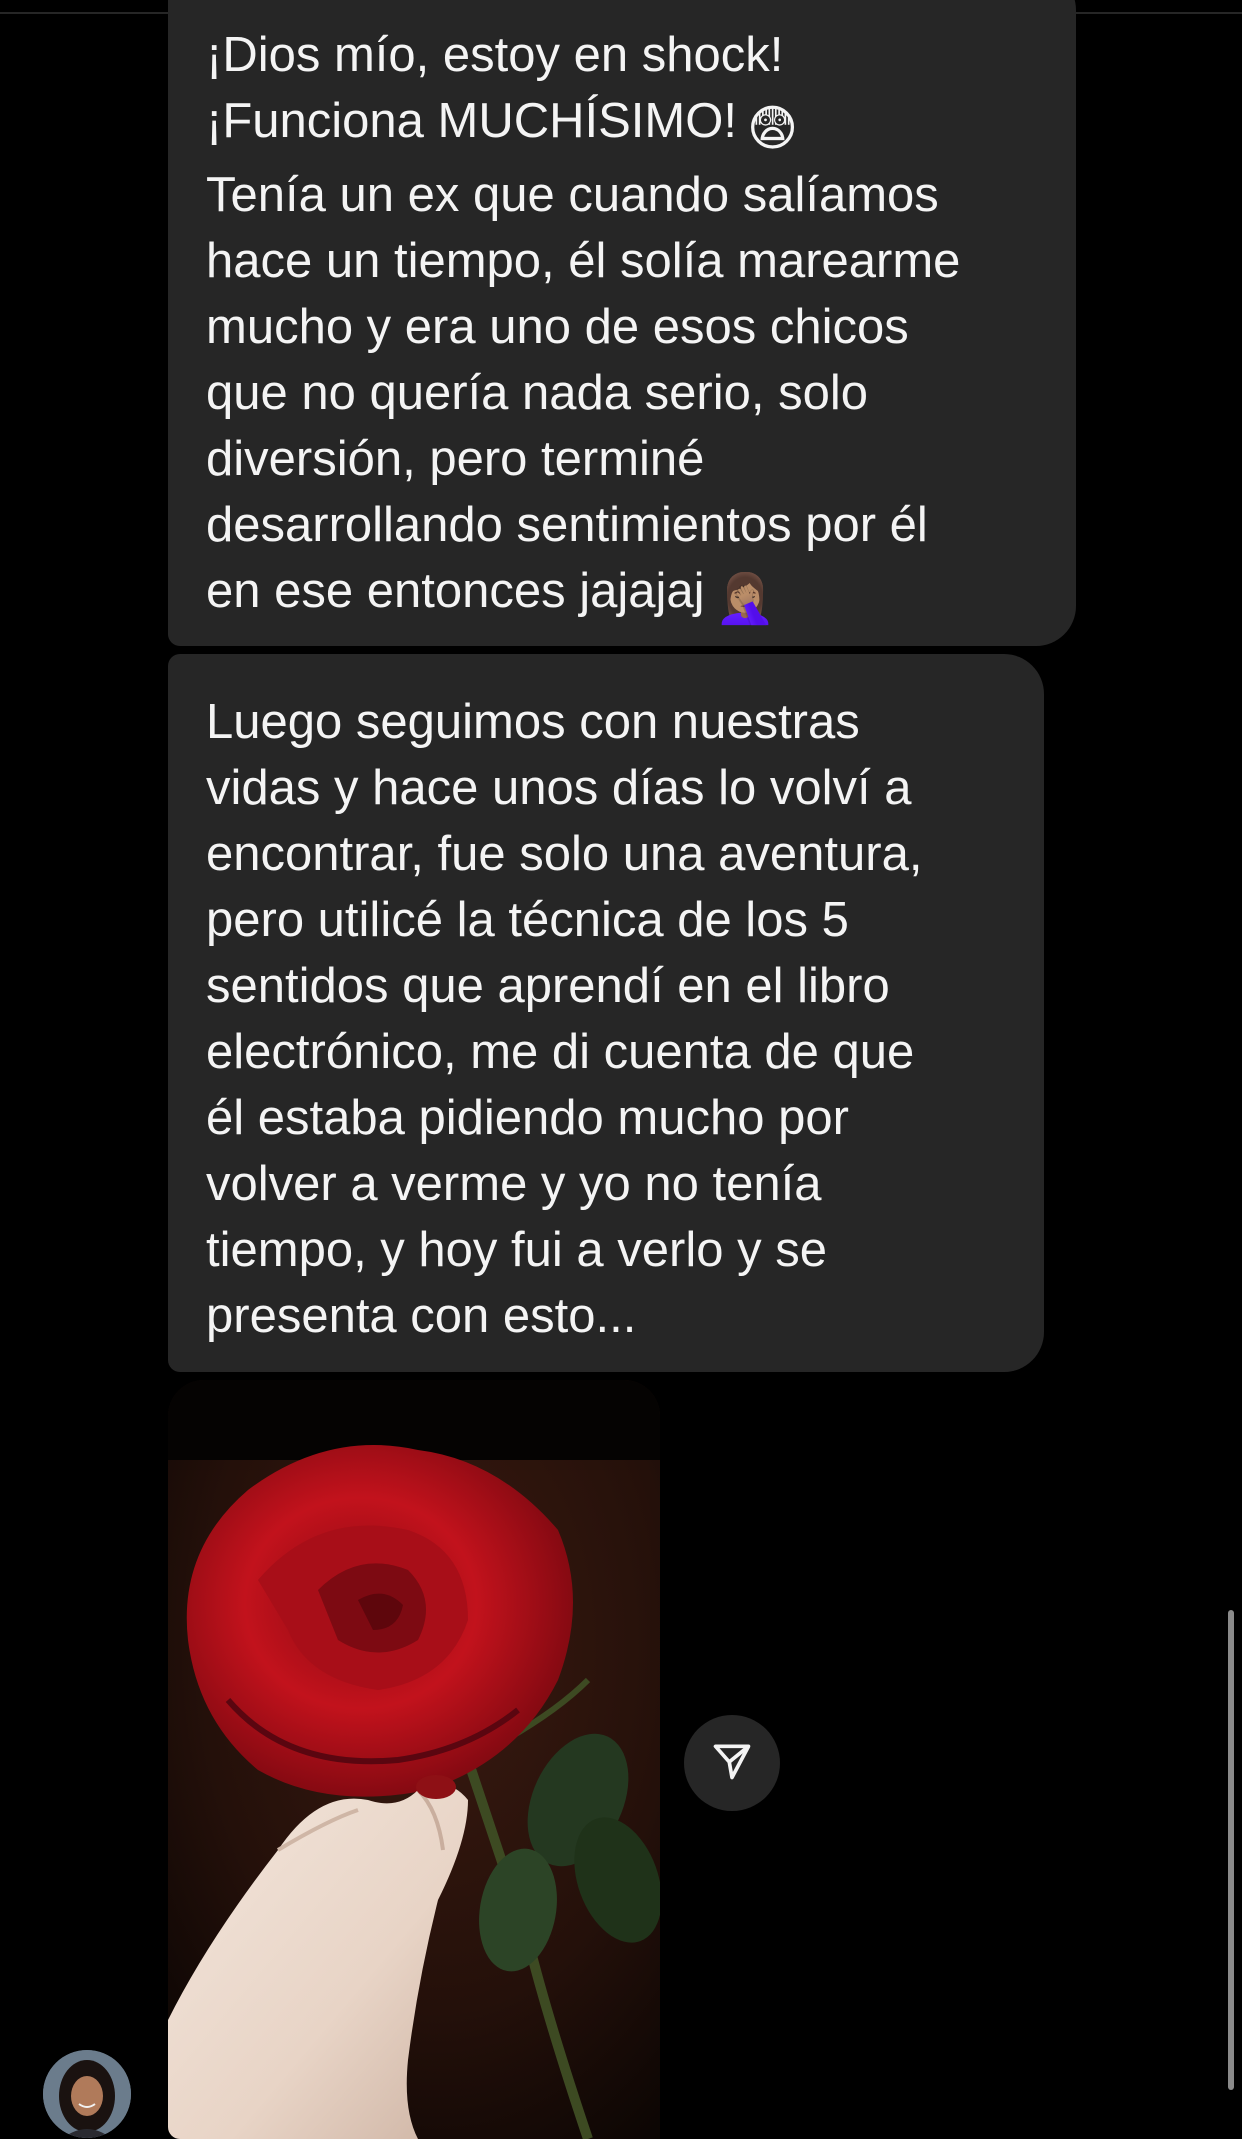 This screenshot has height=2139, width=1242. I want to click on avatar-image, so click(87, 2094).